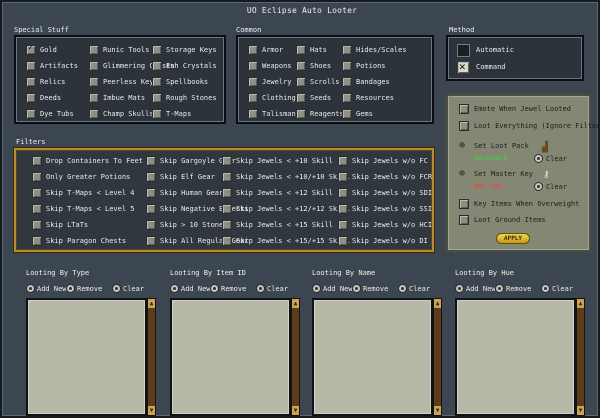 Image resolution: width=600 pixels, height=418 pixels. Describe the element at coordinates (70, 288) in the screenshot. I see `looting-by-type-remove-radio` at that location.